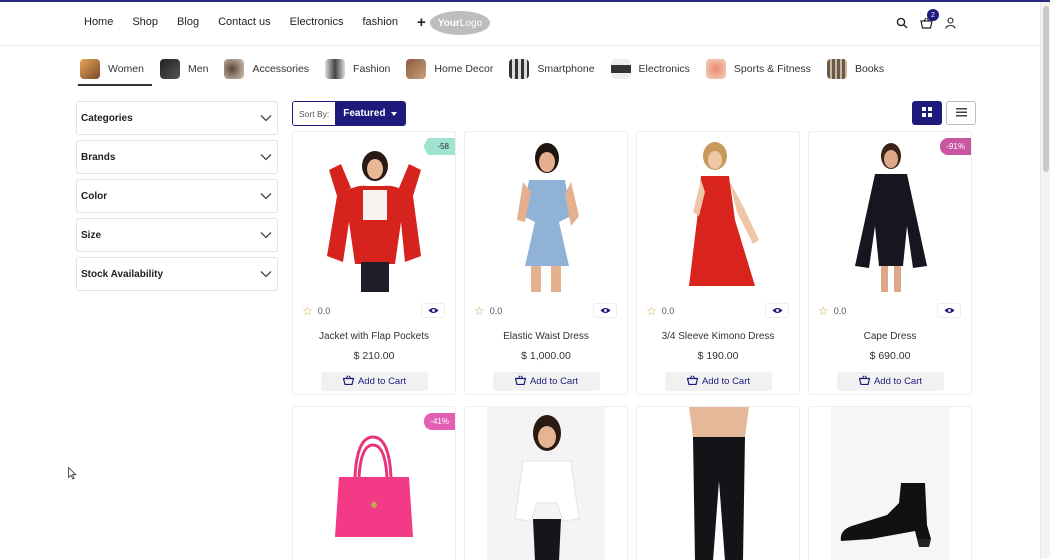 The height and width of the screenshot is (560, 1050). I want to click on product-name: Jacket with Flap Pockets, so click(374, 336).